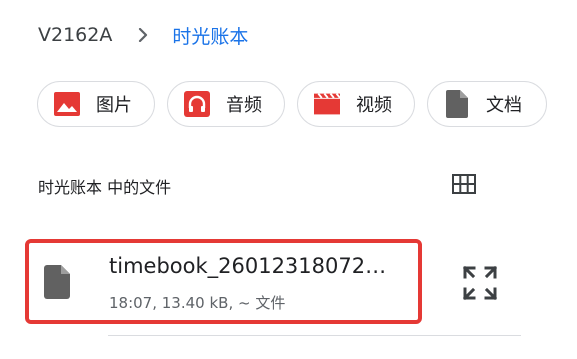  I want to click on breadcrumb-current-folder: 时光账本, so click(210, 35).